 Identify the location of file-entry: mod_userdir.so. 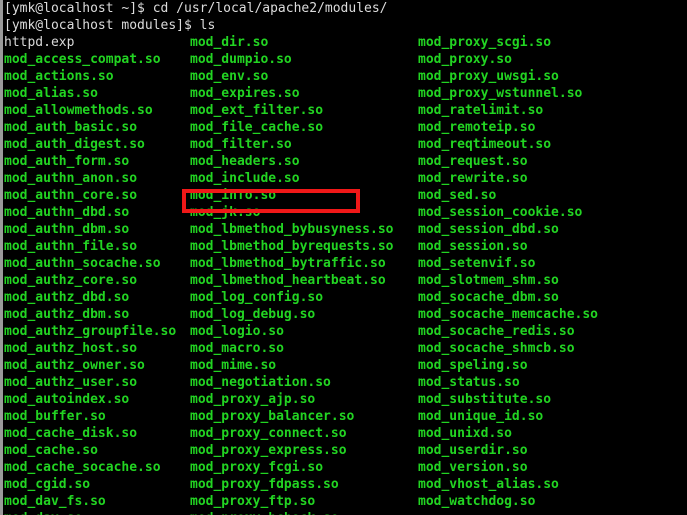
(473, 450).